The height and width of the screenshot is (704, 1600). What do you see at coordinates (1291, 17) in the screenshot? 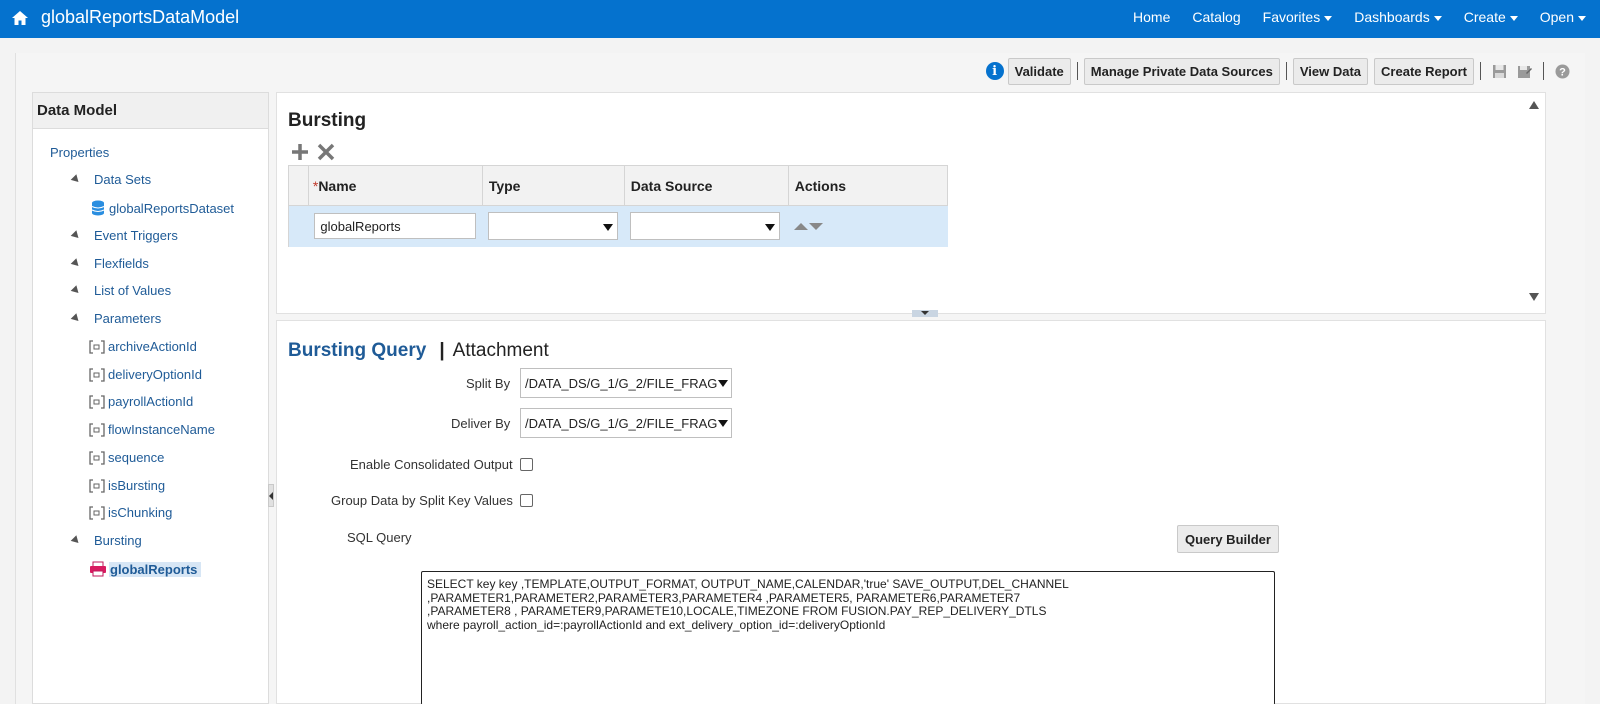
I see `nav-favorites-label: Favorites` at bounding box center [1291, 17].